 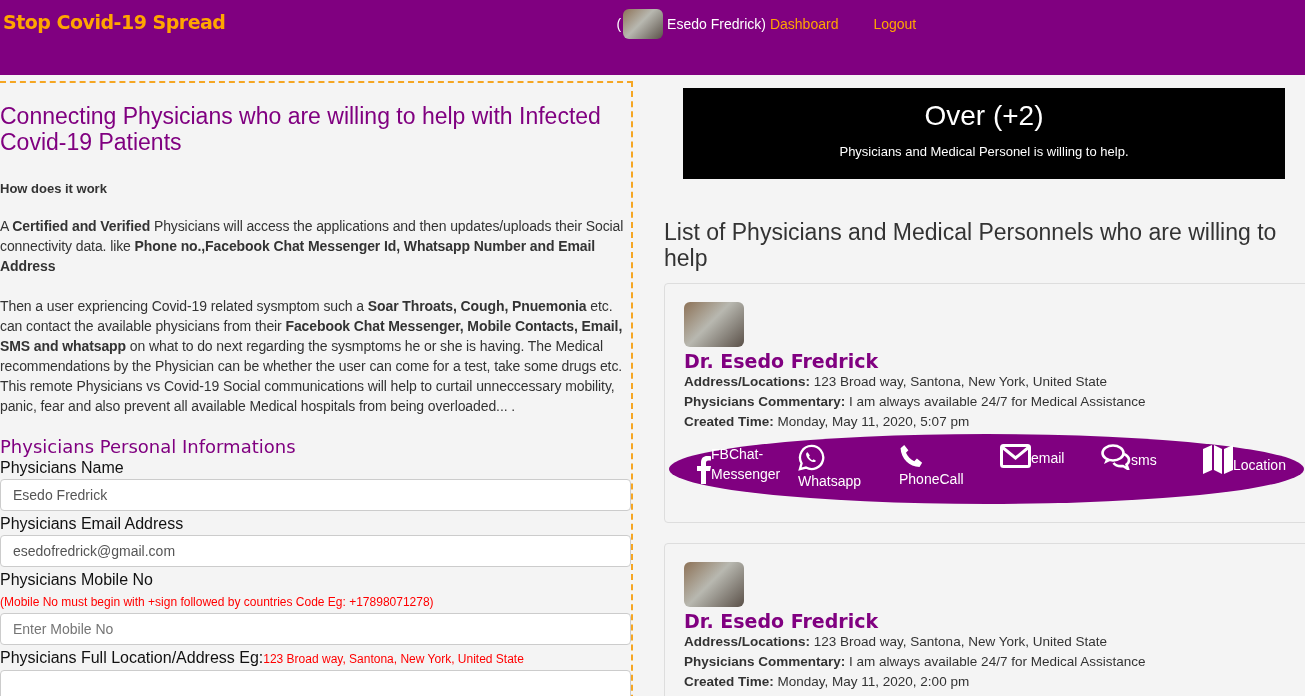 What do you see at coordinates (315, 551) in the screenshot?
I see `input-field: esedofredrick@gmail.com` at bounding box center [315, 551].